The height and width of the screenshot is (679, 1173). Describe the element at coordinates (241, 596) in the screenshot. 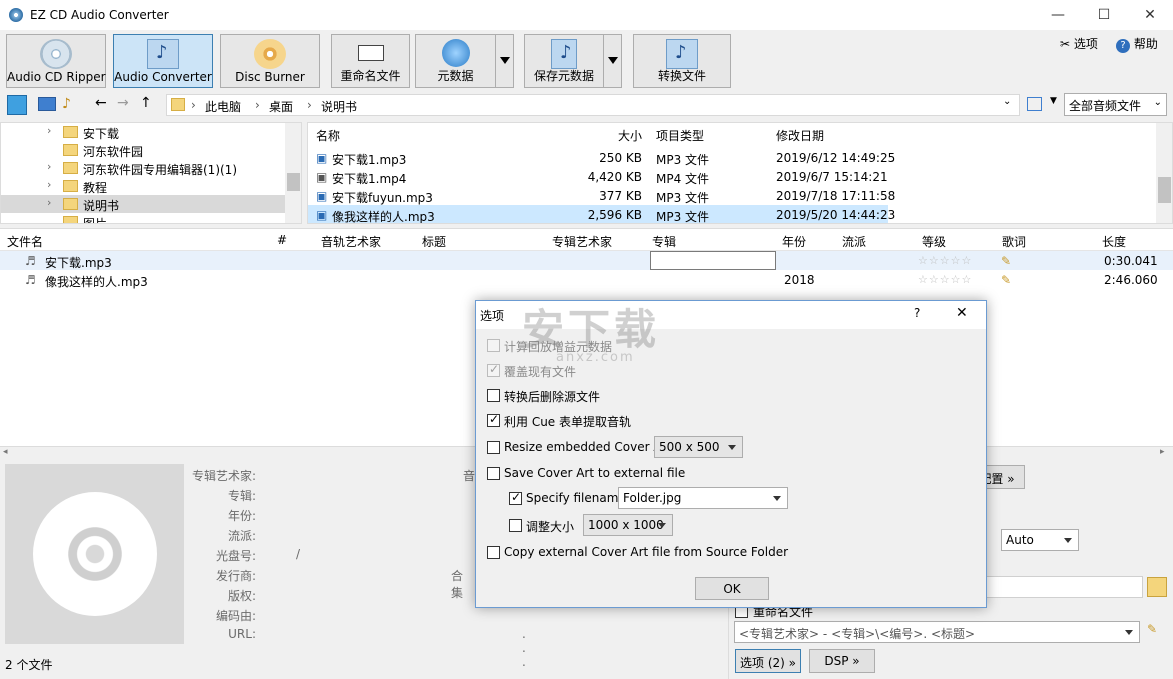

I see `label-copyright: 版权:` at that location.